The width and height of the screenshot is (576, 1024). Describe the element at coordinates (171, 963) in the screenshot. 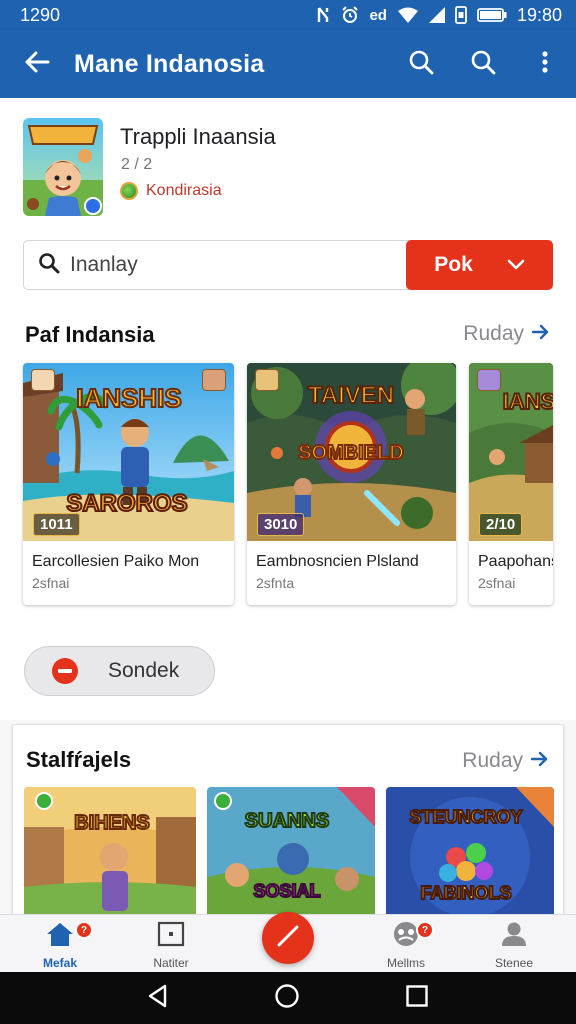

I see `nav-label: Natiter` at that location.